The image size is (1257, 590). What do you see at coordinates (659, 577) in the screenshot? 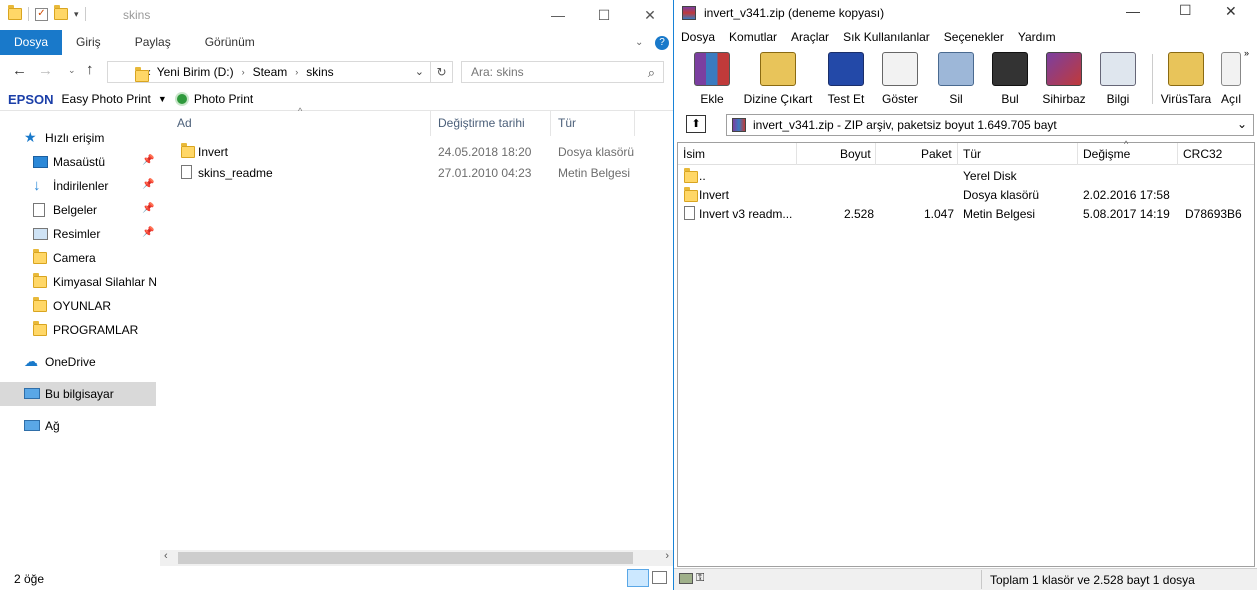
I see `large-icons-view-icon` at bounding box center [659, 577].